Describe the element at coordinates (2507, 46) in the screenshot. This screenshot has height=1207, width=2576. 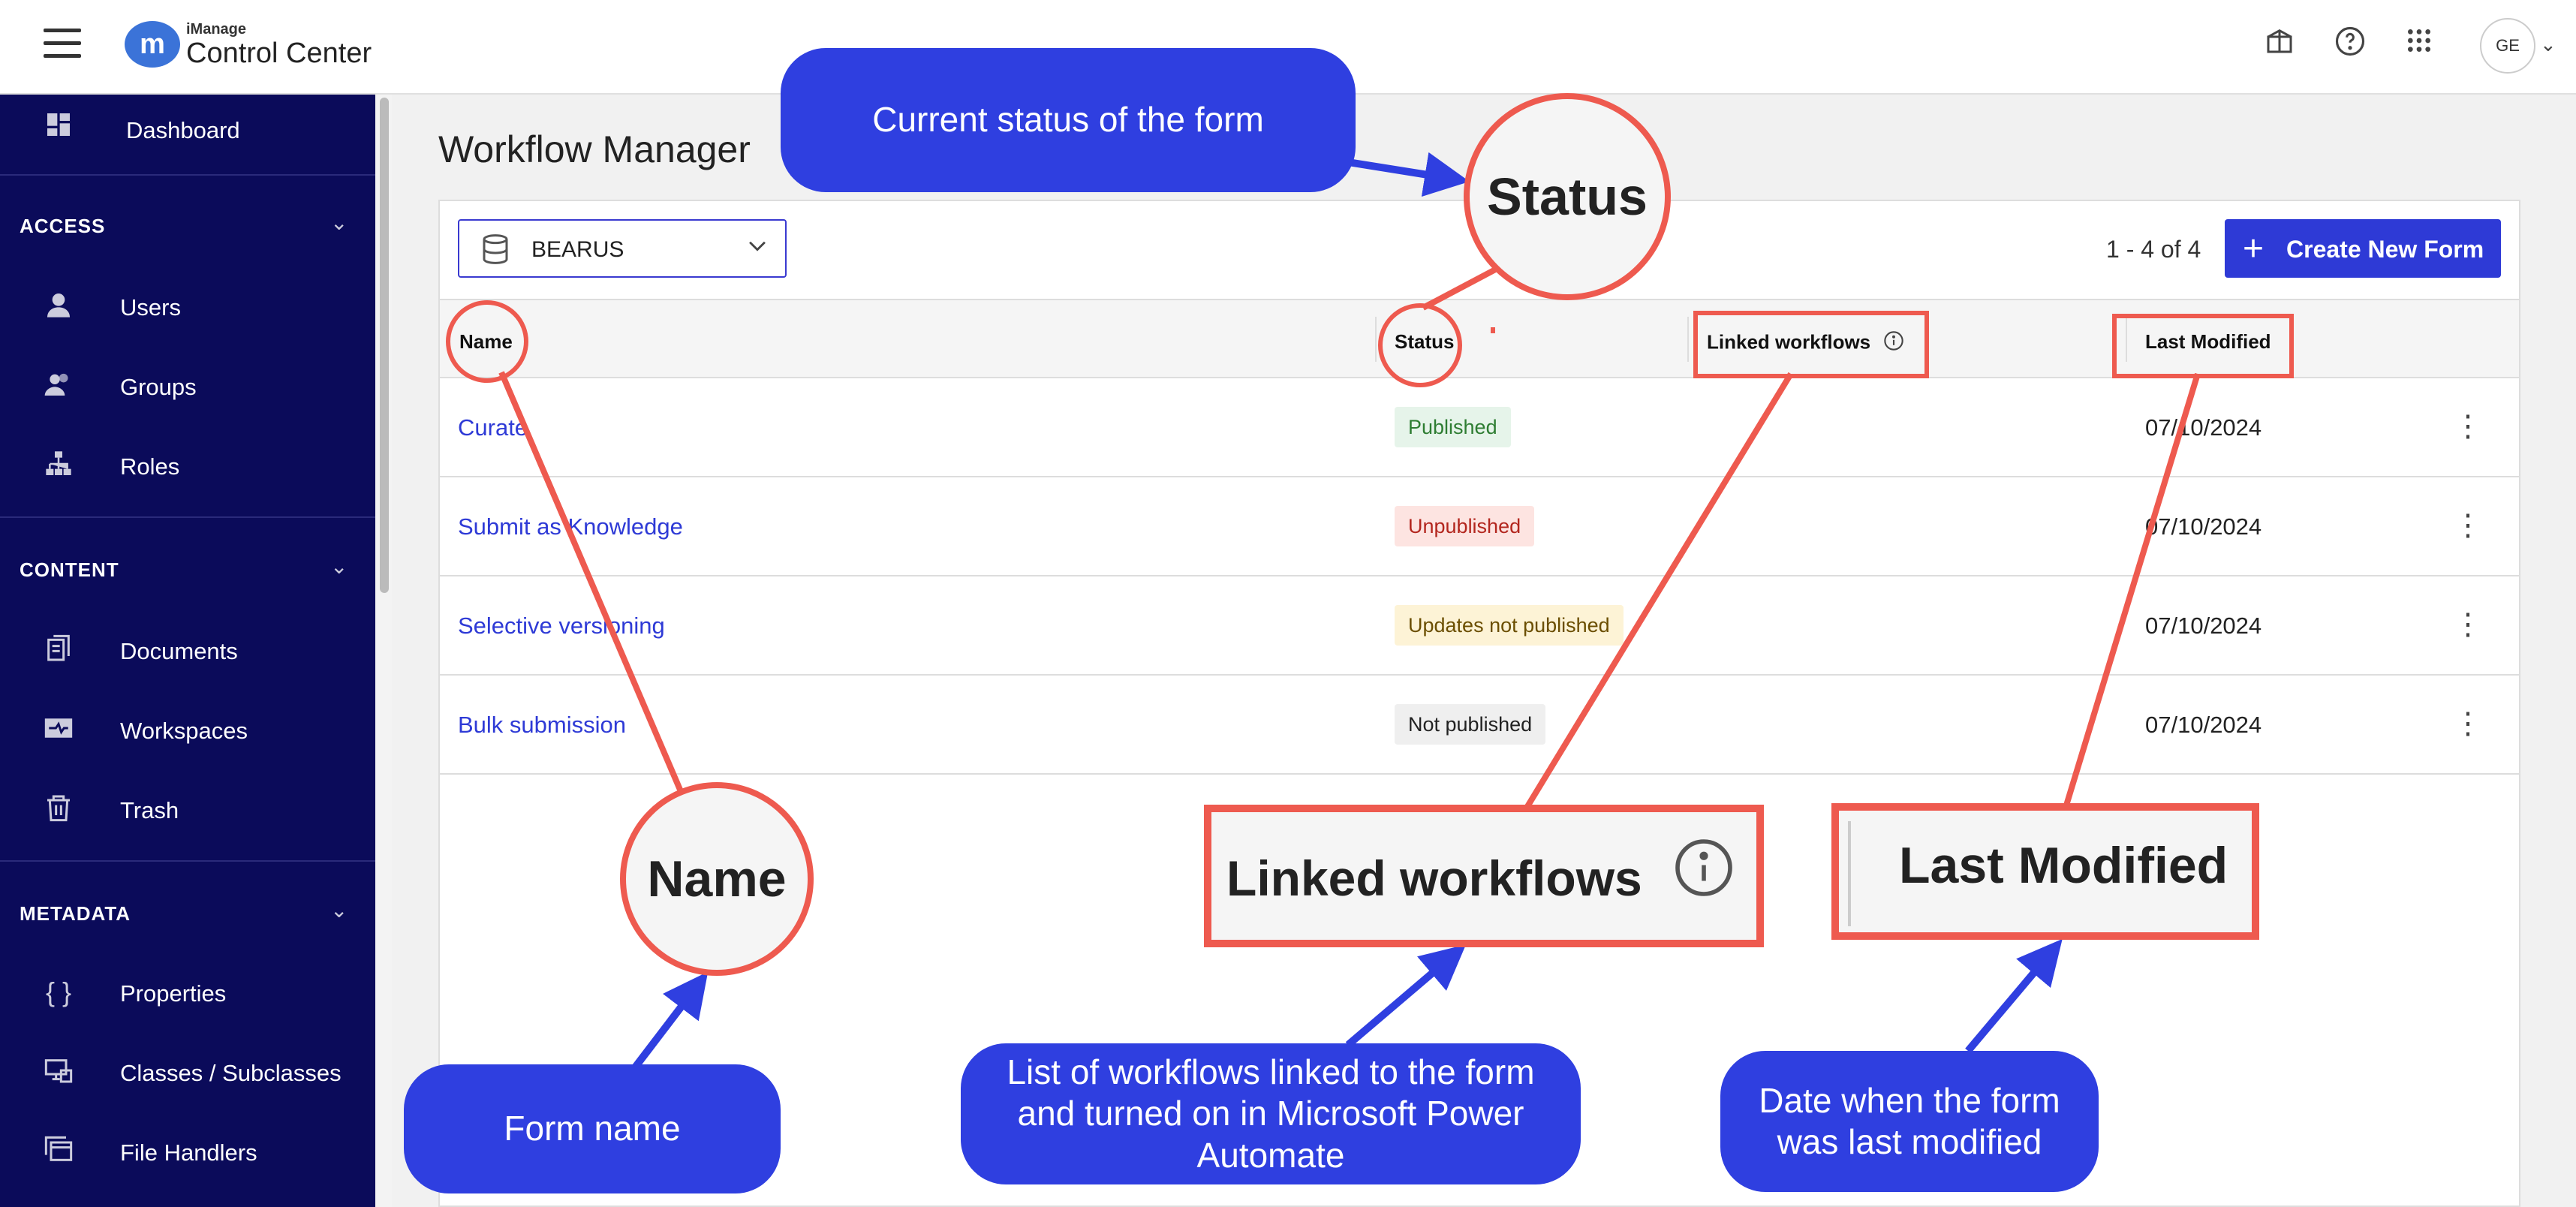
I see `user-avatar: GE` at that location.